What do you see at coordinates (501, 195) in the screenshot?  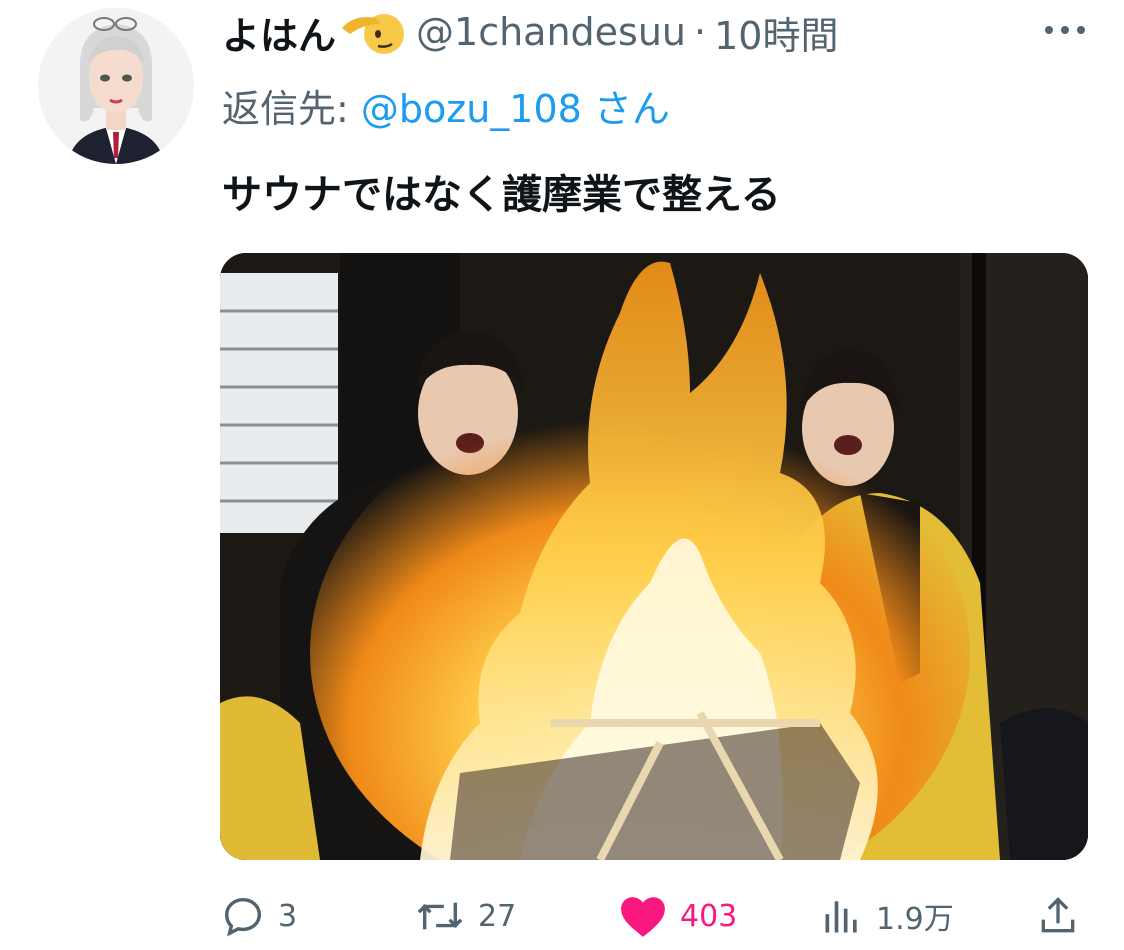 I see `tweet-text: サウナではなく護摩業で整える` at bounding box center [501, 195].